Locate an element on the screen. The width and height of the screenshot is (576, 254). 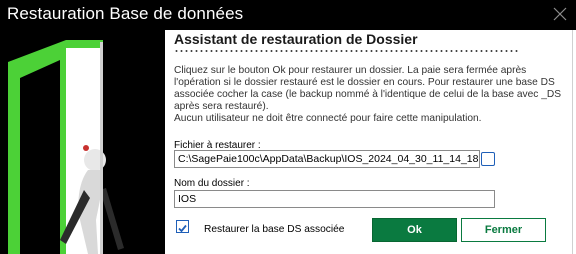
title-bar: Restauration Base de données is located at coordinates (288, 15).